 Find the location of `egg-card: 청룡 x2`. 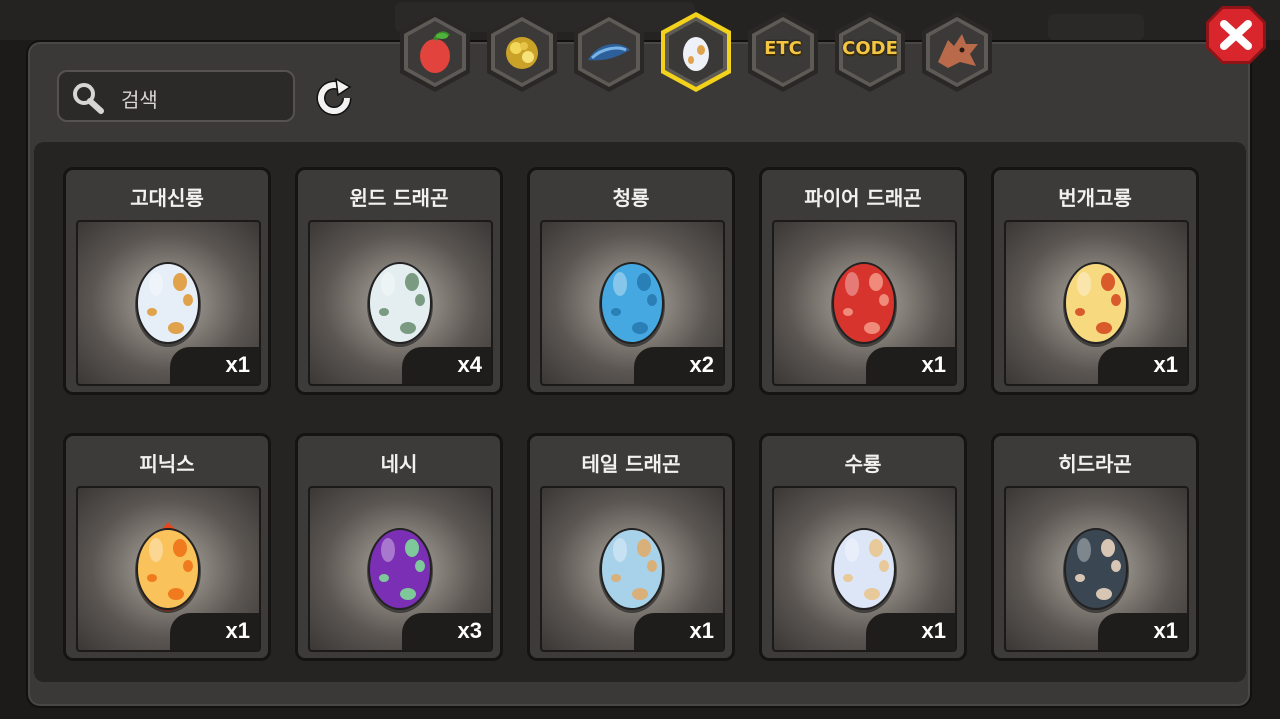

egg-card: 청룡 x2 is located at coordinates (631, 281).